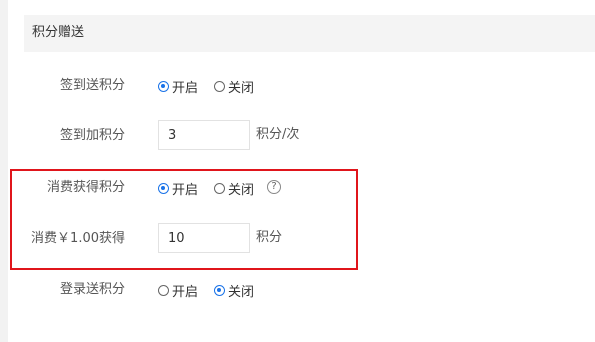 Image resolution: width=595 pixels, height=342 pixels. I want to click on login-points-off-radio: 关闭, so click(234, 290).